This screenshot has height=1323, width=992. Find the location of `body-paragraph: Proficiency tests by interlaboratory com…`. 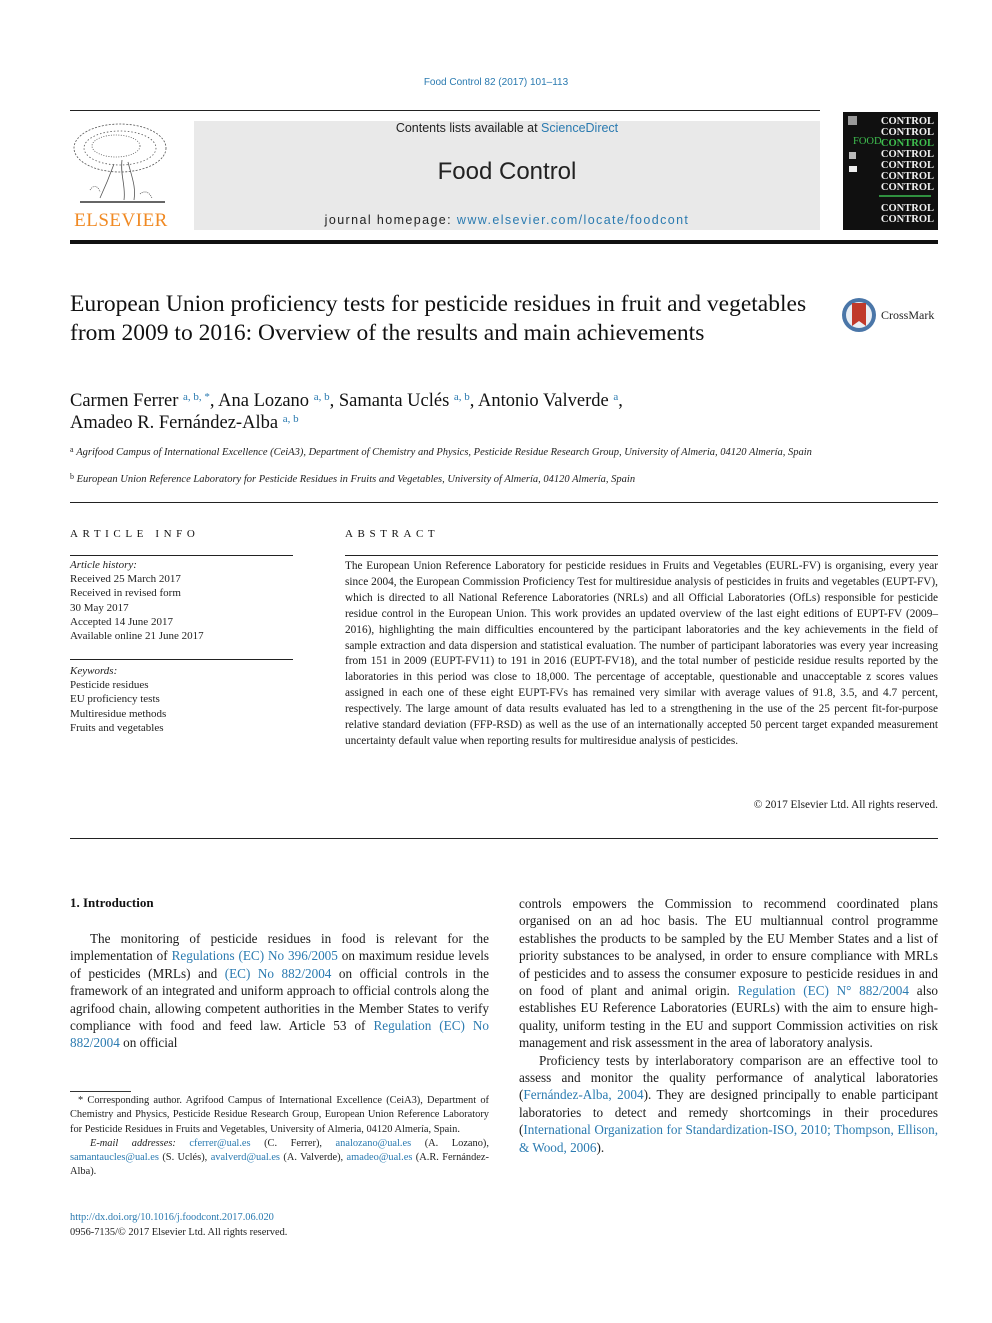

body-paragraph: Proficiency tests by interlaboratory com… is located at coordinates (728, 1104).